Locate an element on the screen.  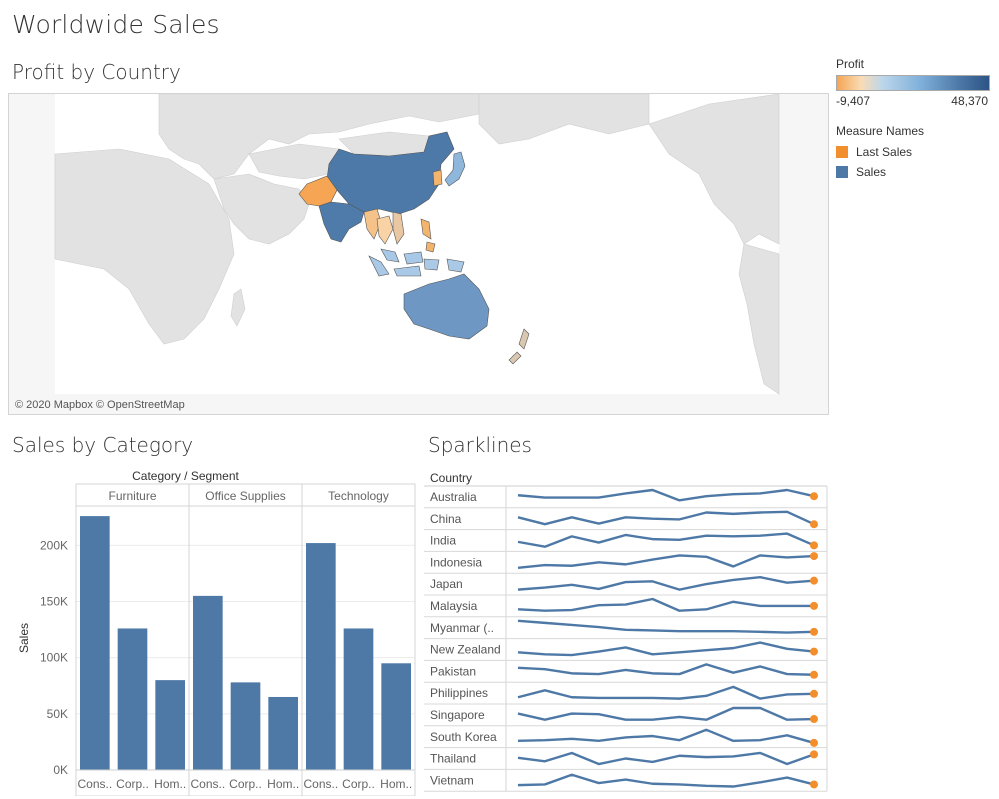
sparkline-country-label: New Zealand is located at coordinates (465, 650).